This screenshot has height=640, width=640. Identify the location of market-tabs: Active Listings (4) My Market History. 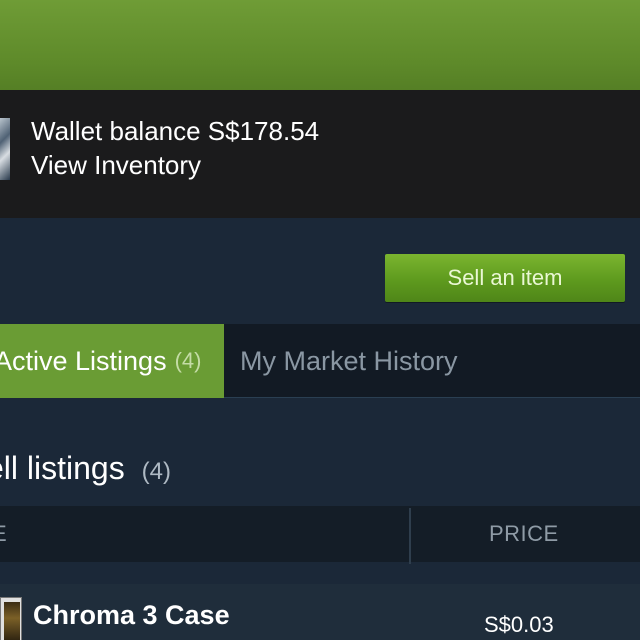
(320, 361).